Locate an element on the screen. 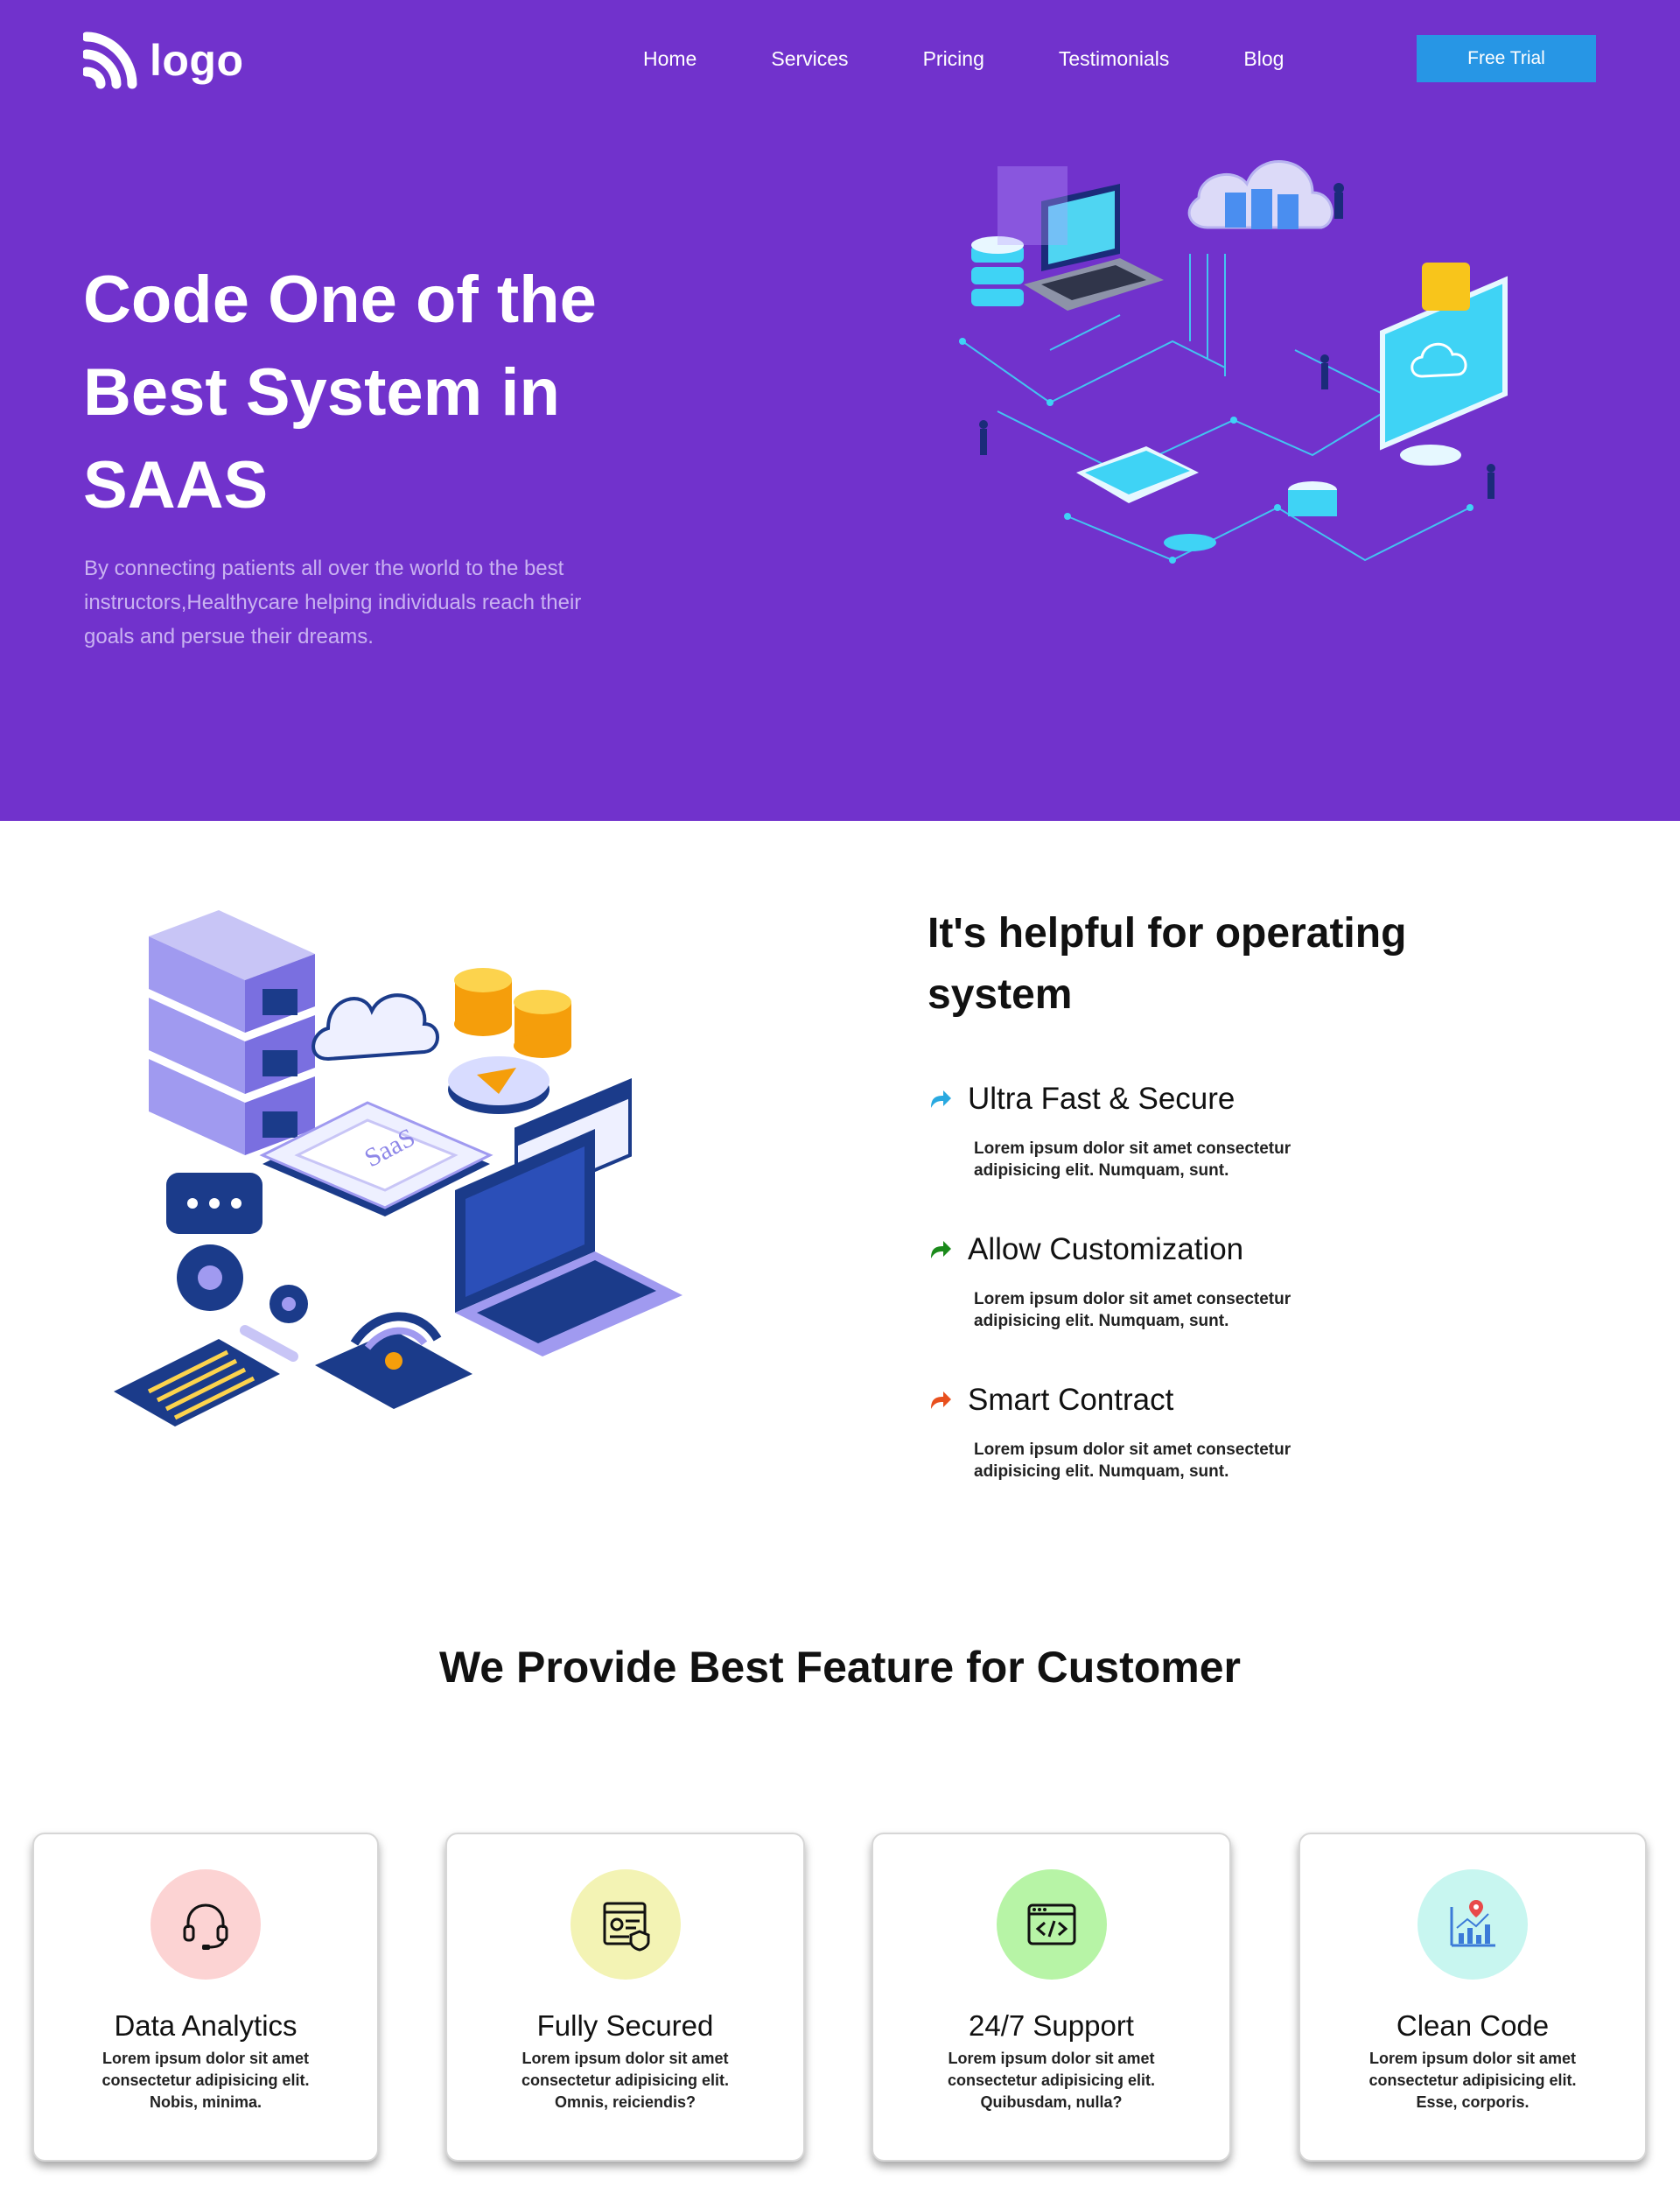 This screenshot has width=1680, height=2194. analytics-chart-icon is located at coordinates (1472, 1923).